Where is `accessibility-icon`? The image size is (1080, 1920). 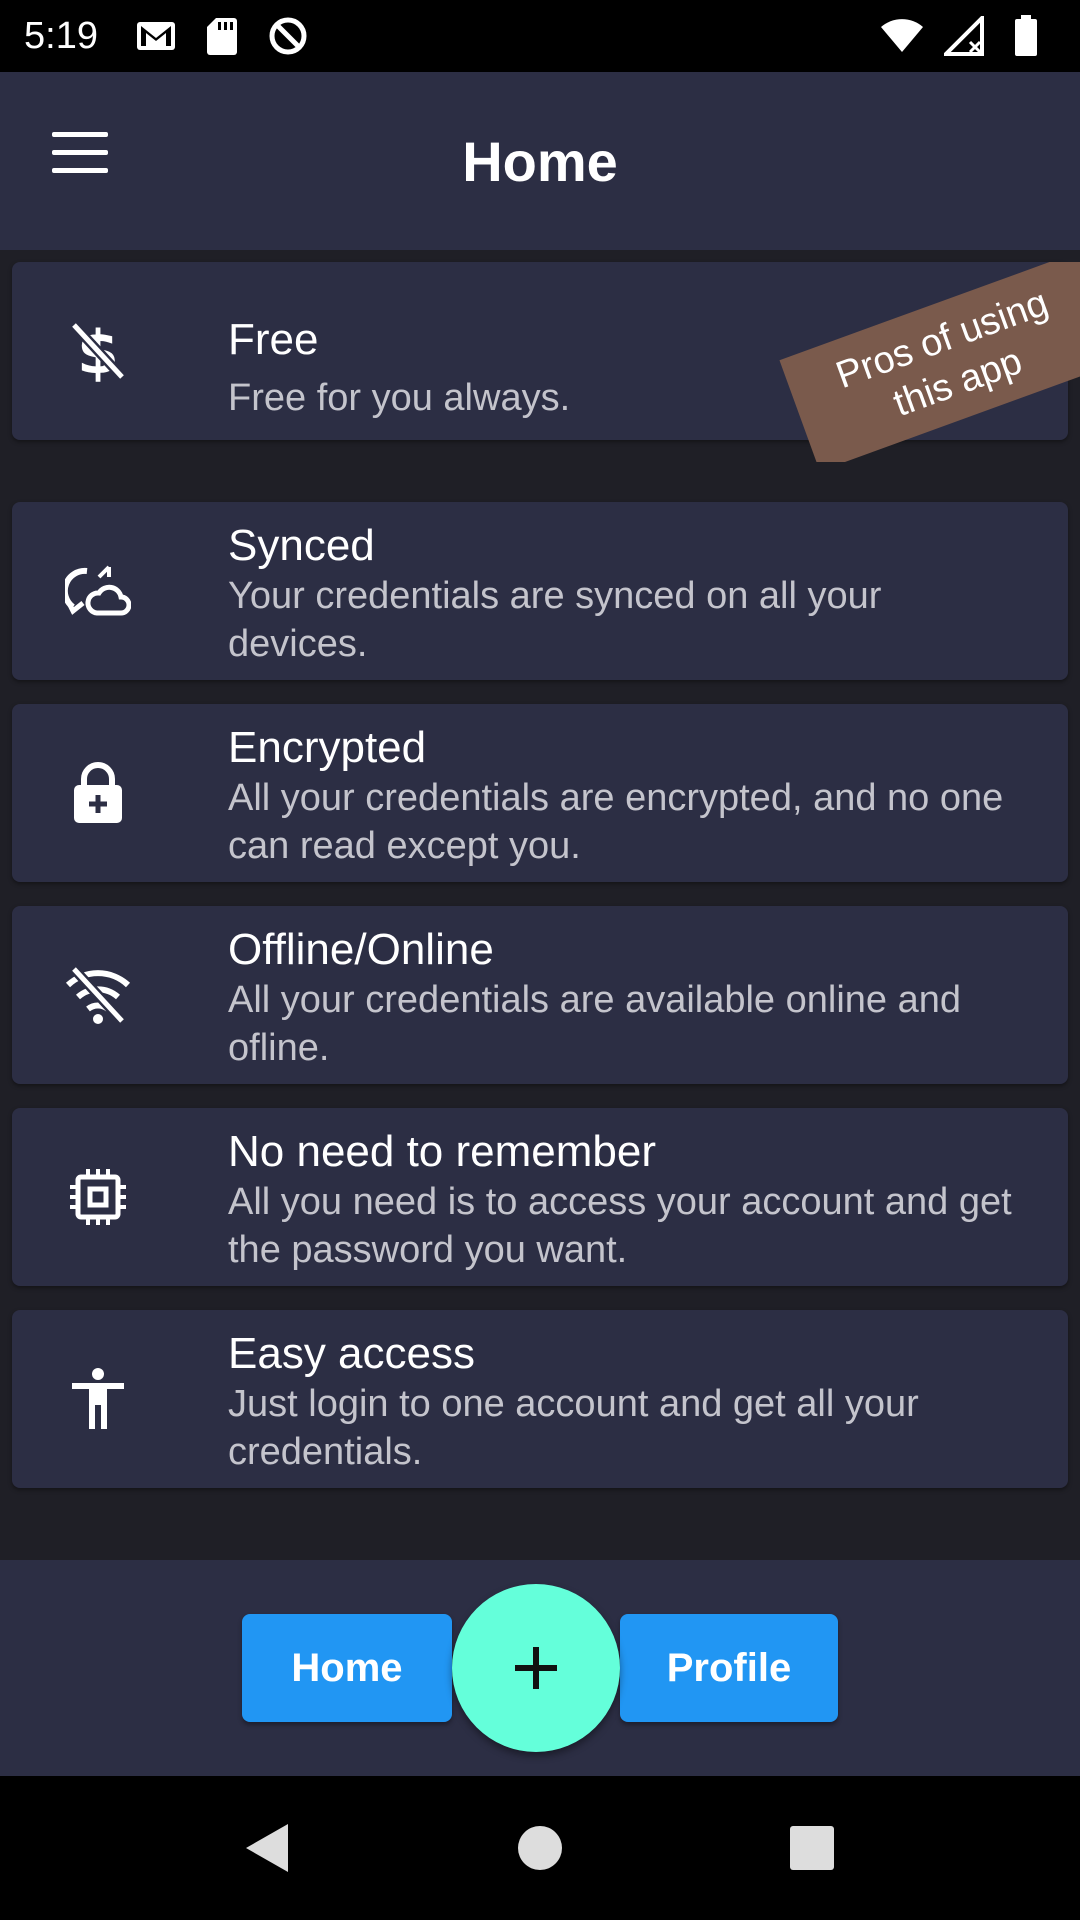
accessibility-icon is located at coordinates (98, 1399).